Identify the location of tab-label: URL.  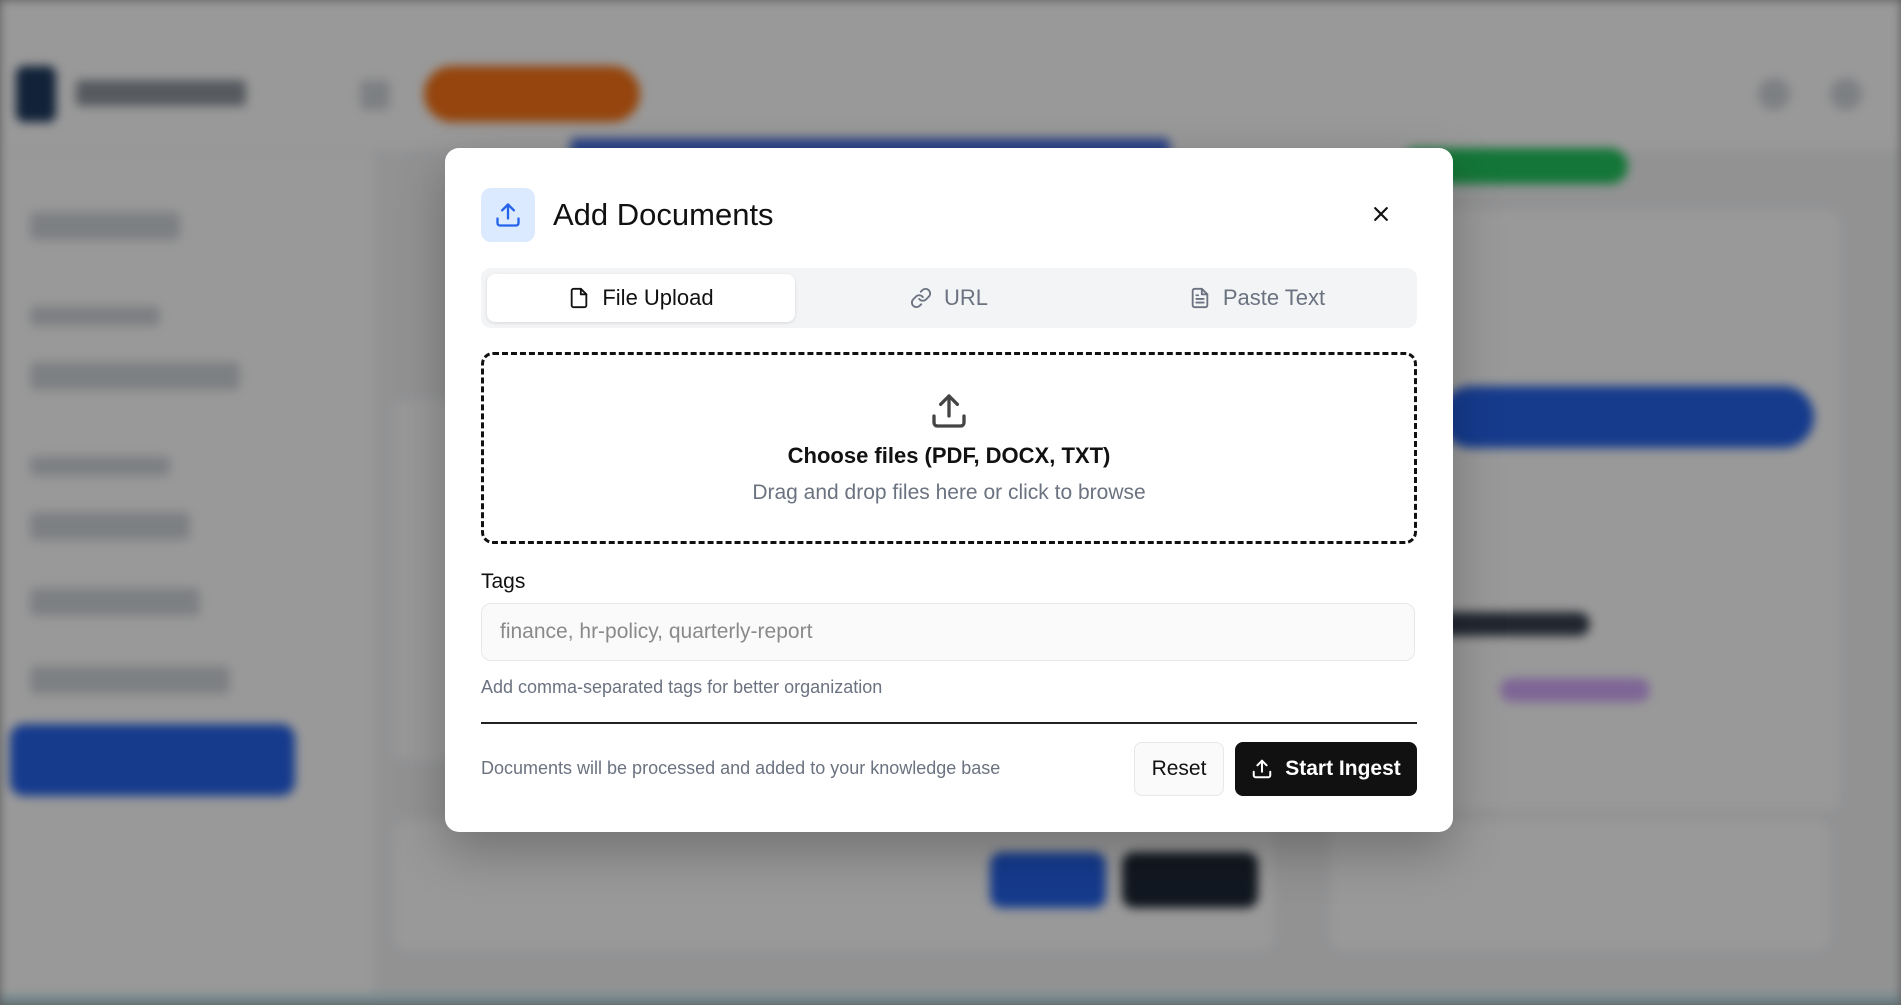
(965, 297).